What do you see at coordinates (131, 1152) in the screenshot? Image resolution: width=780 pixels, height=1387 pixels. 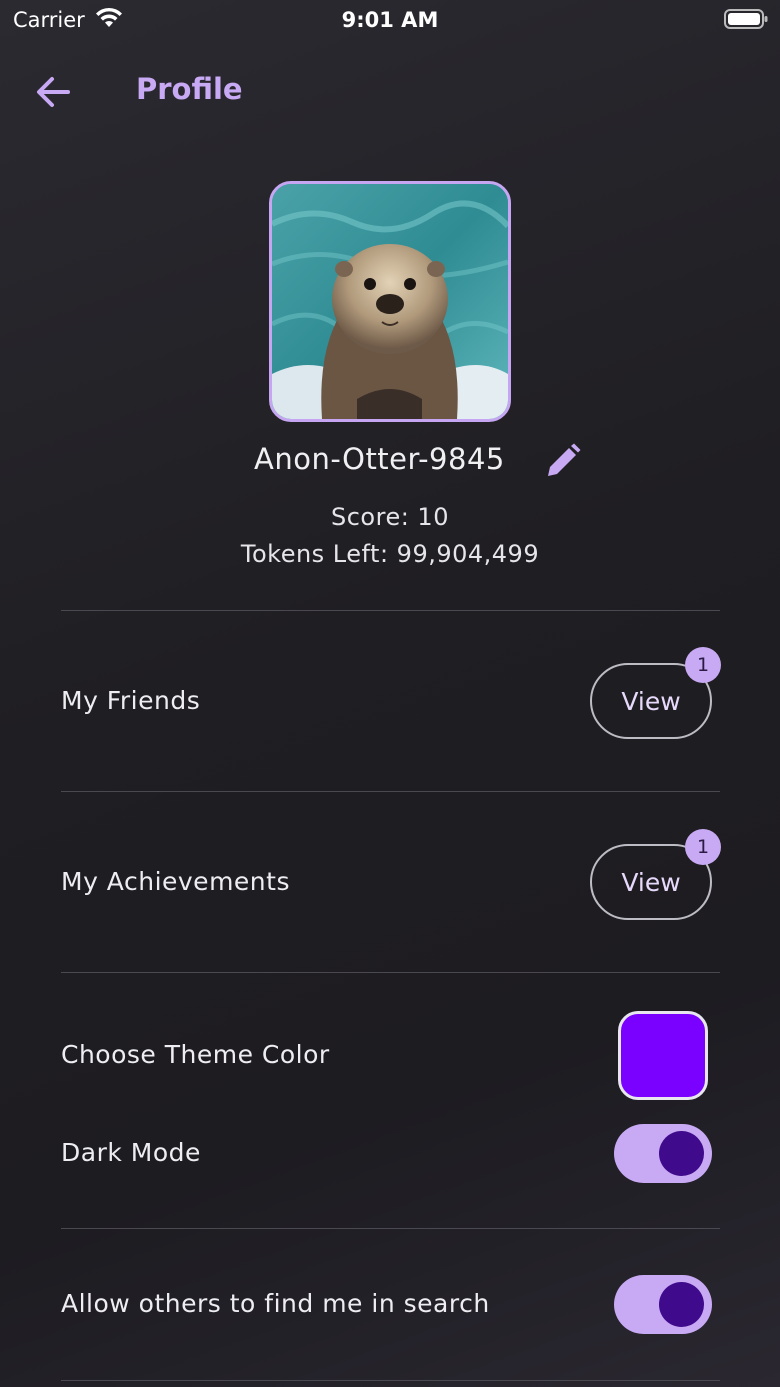 I see `dark-mode-label: Dark Mode` at bounding box center [131, 1152].